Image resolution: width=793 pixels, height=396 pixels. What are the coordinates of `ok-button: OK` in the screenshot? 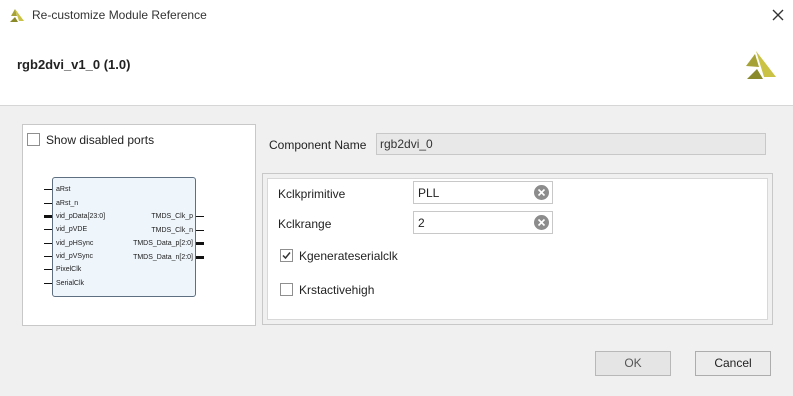 It's located at (633, 363).